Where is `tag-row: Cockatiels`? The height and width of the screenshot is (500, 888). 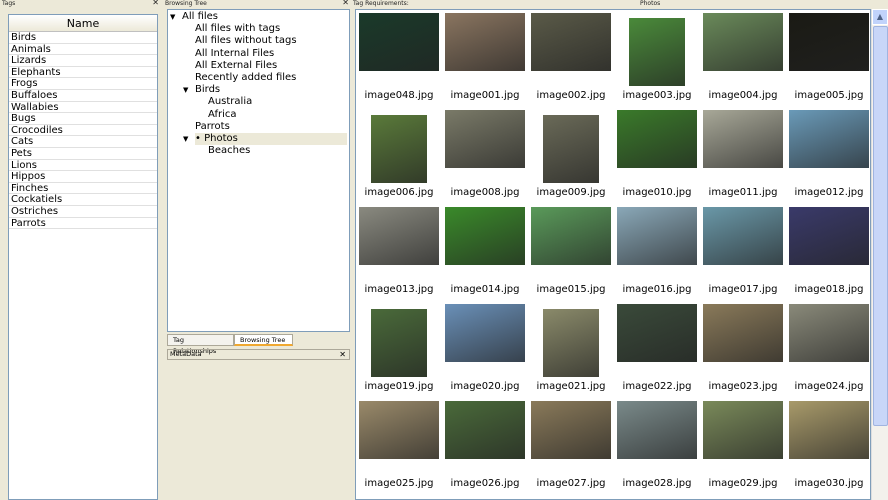 tag-row: Cockatiels is located at coordinates (83, 200).